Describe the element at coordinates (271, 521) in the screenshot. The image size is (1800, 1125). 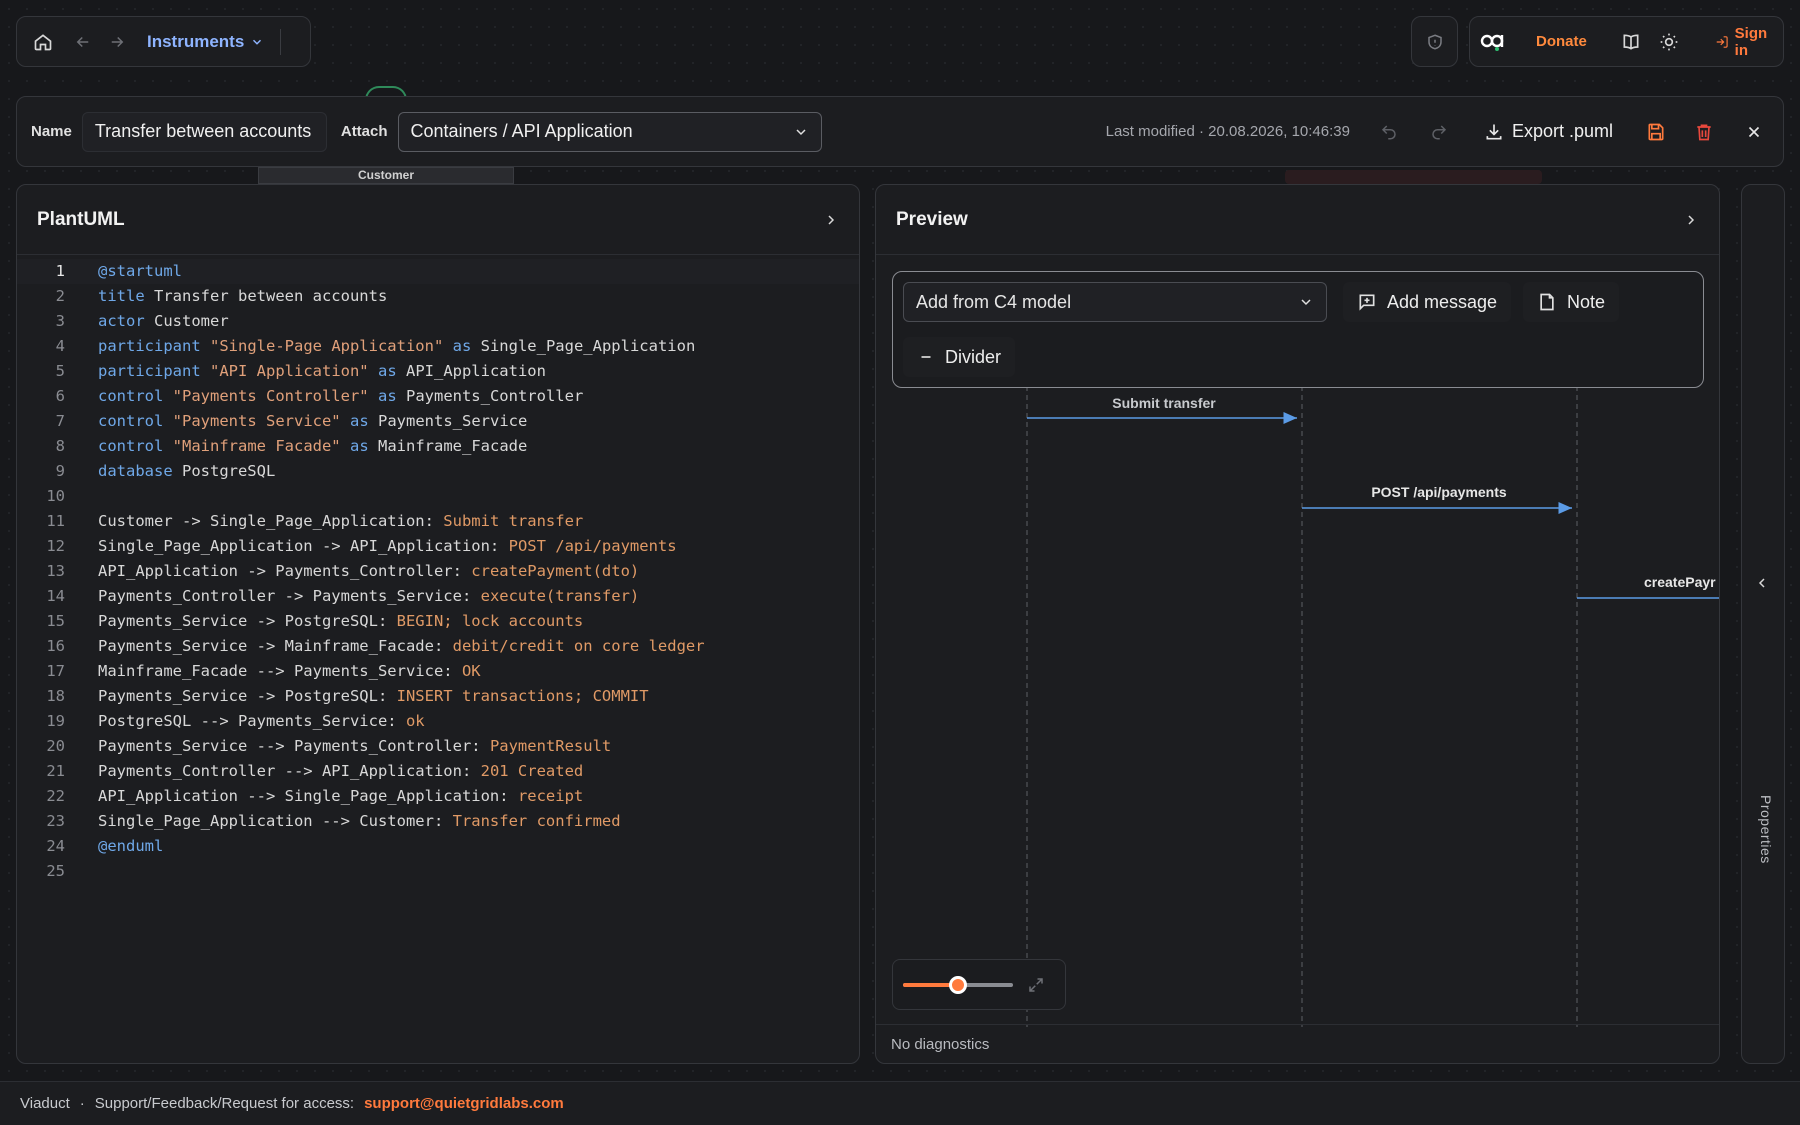
I see `code-token: Customer -> Single_Page_Application:` at that location.